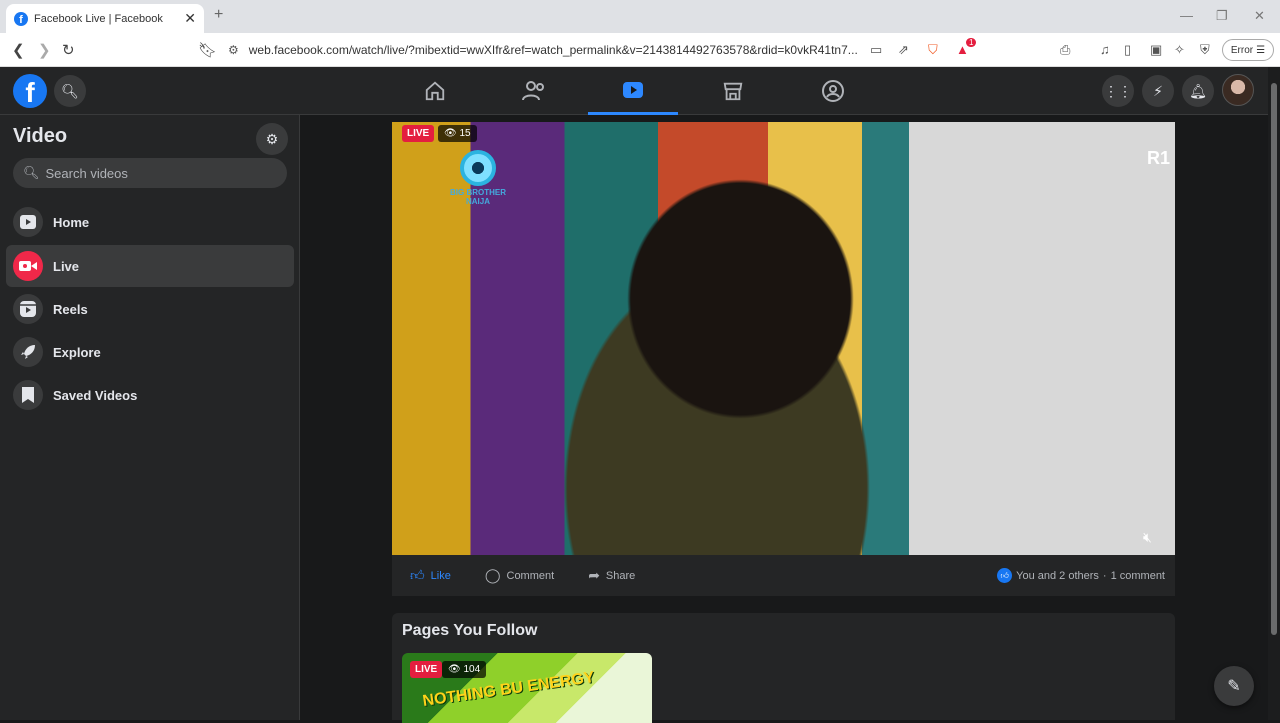 This screenshot has height=723, width=1280. I want to click on live-camera-icon, so click(28, 266).